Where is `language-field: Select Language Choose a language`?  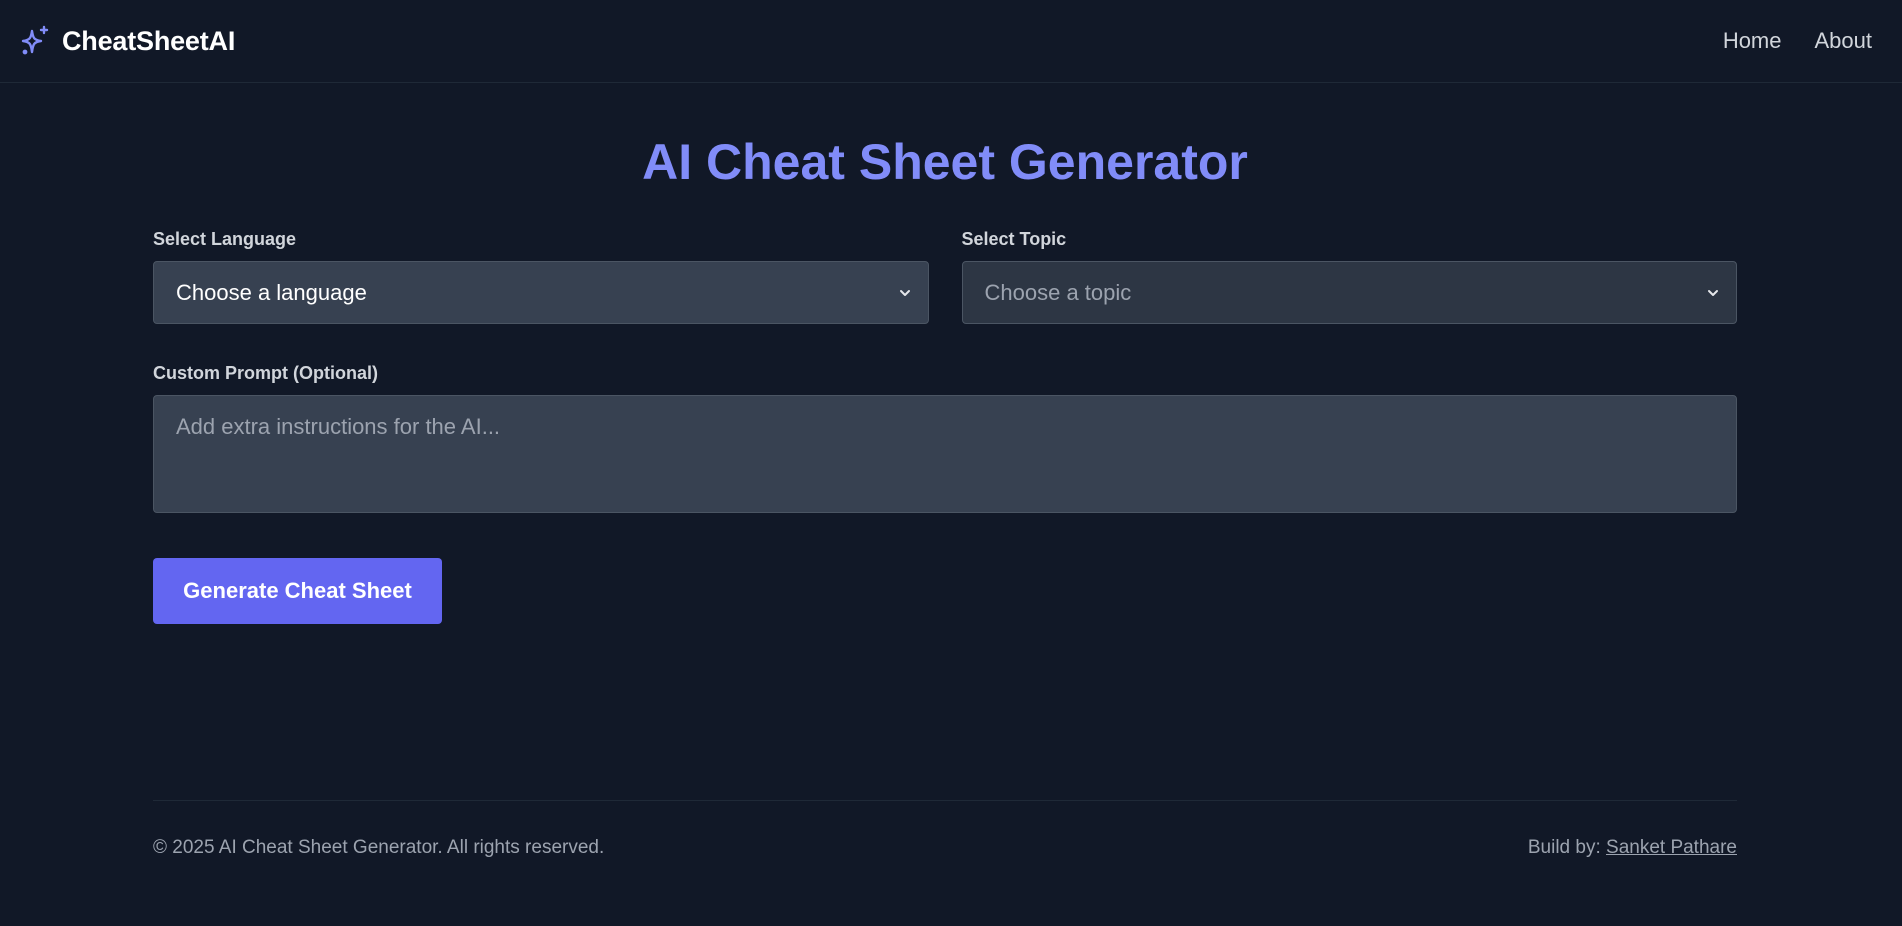
language-field: Select Language Choose a language is located at coordinates (541, 276).